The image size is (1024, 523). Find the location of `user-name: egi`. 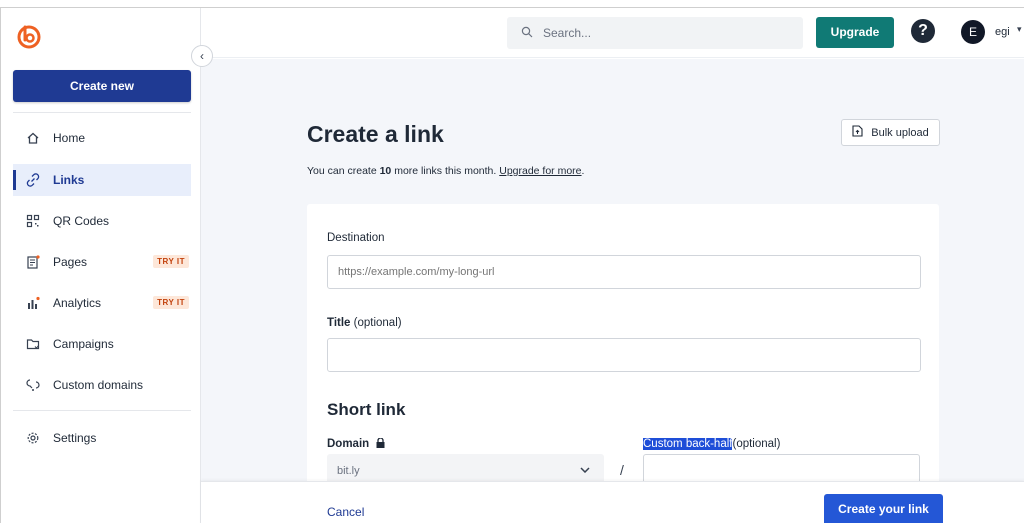

user-name: egi is located at coordinates (1002, 32).